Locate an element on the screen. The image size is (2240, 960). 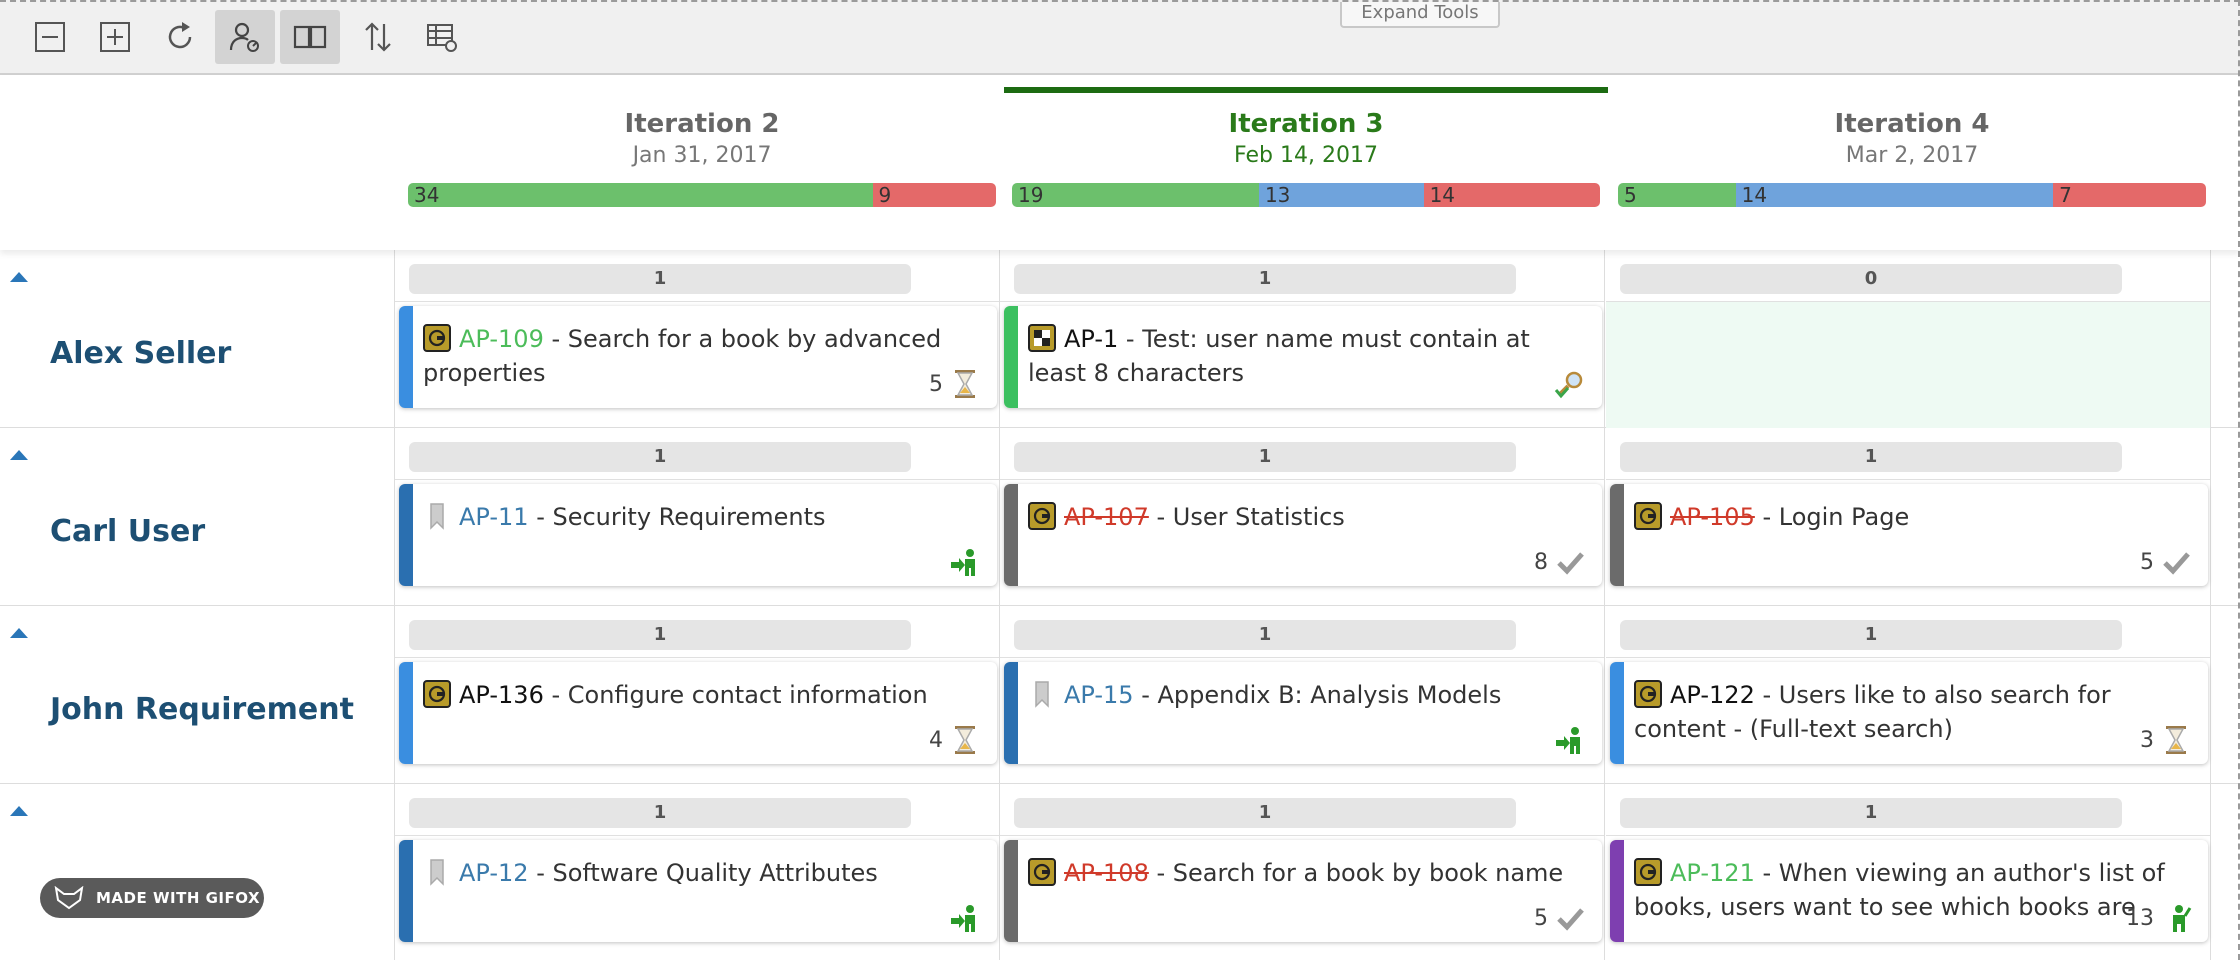
card-estimate: 5 is located at coordinates (2166, 562).